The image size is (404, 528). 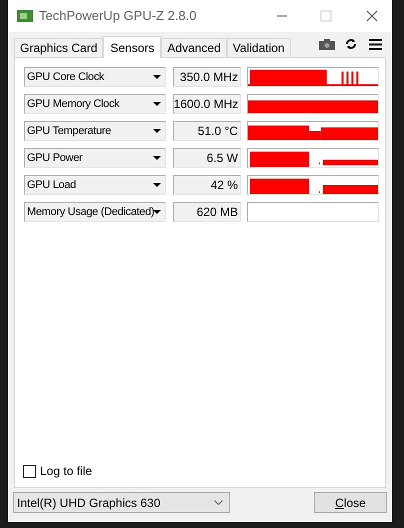 I want to click on checkbox-label: Log to file, so click(x=66, y=471).